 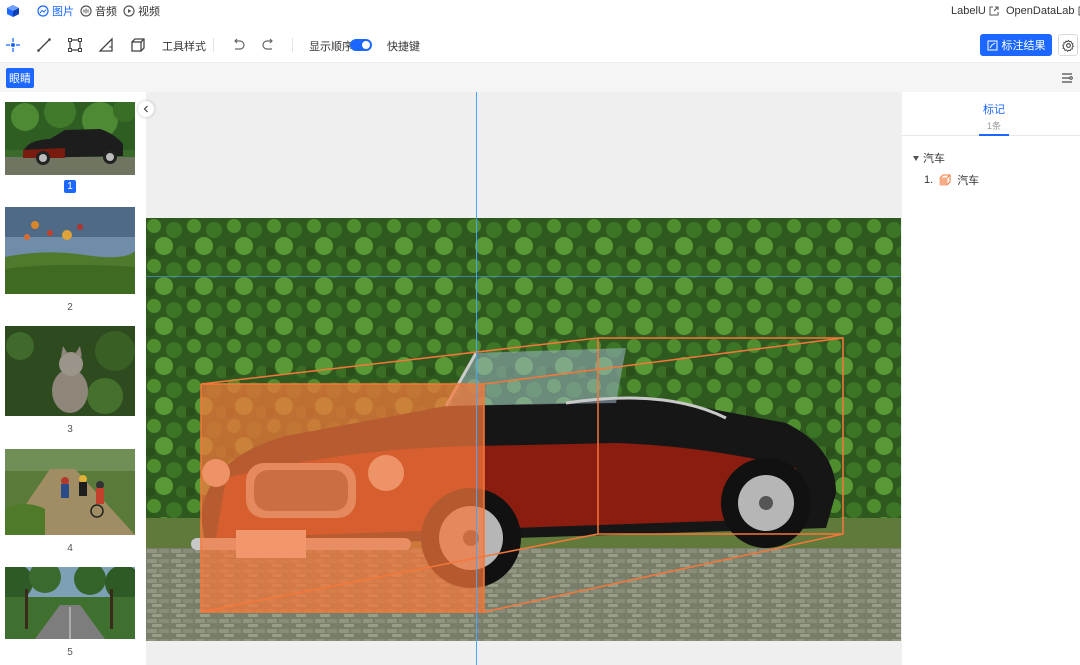 I want to click on thumbnail-1-index: 1, so click(x=70, y=186).